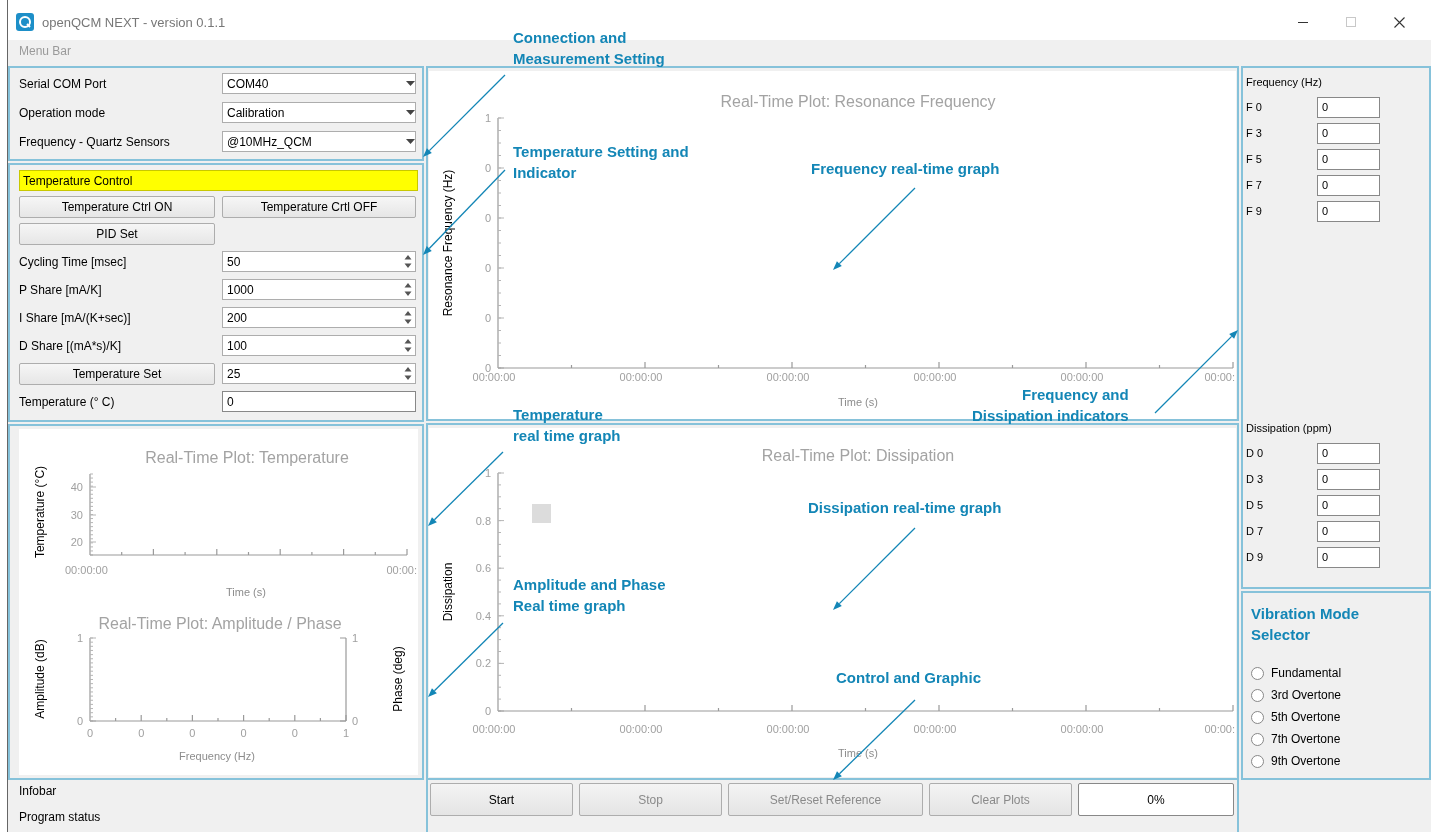  What do you see at coordinates (40, 679) in the screenshot?
I see `axis-title: Amplitude (dB)` at bounding box center [40, 679].